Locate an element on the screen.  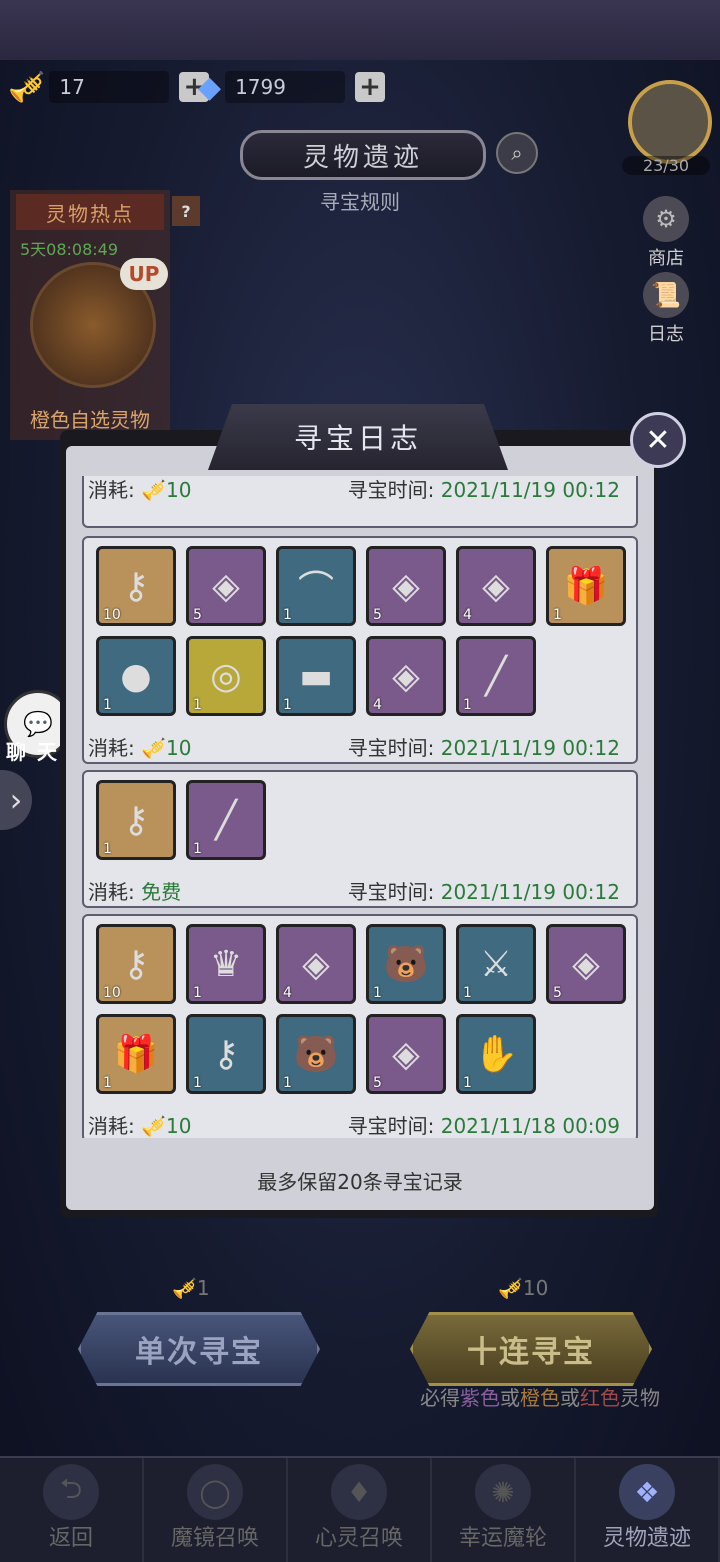
hot-title: 灵物热点 is located at coordinates (90, 212).